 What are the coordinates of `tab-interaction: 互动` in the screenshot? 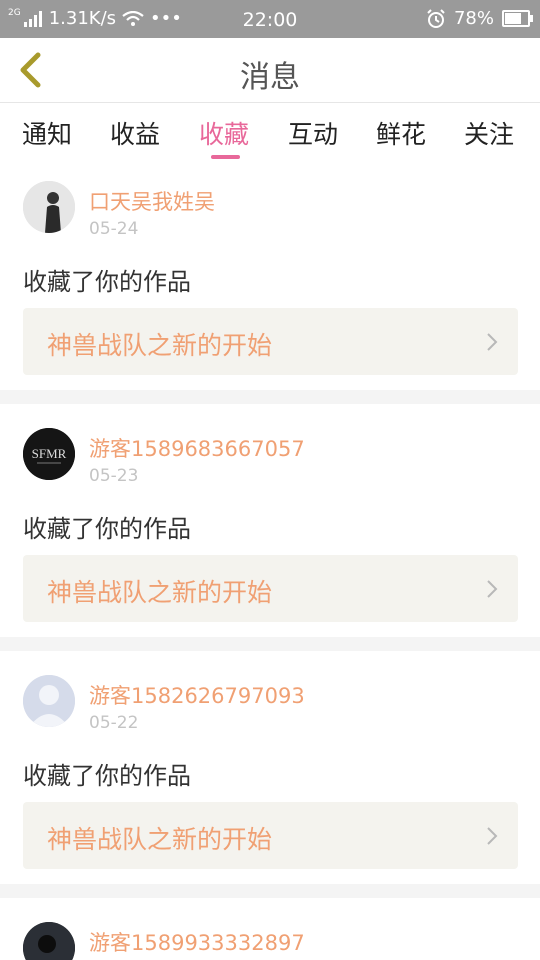 It's located at (313, 133).